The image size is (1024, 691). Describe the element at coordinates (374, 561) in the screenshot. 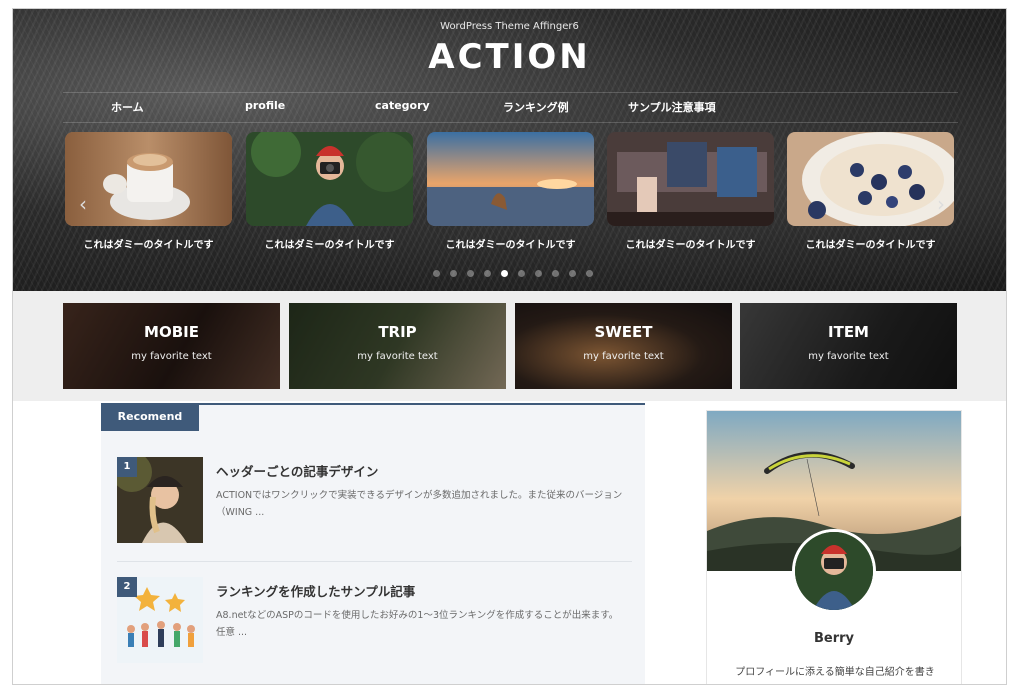

I see `divider` at that location.